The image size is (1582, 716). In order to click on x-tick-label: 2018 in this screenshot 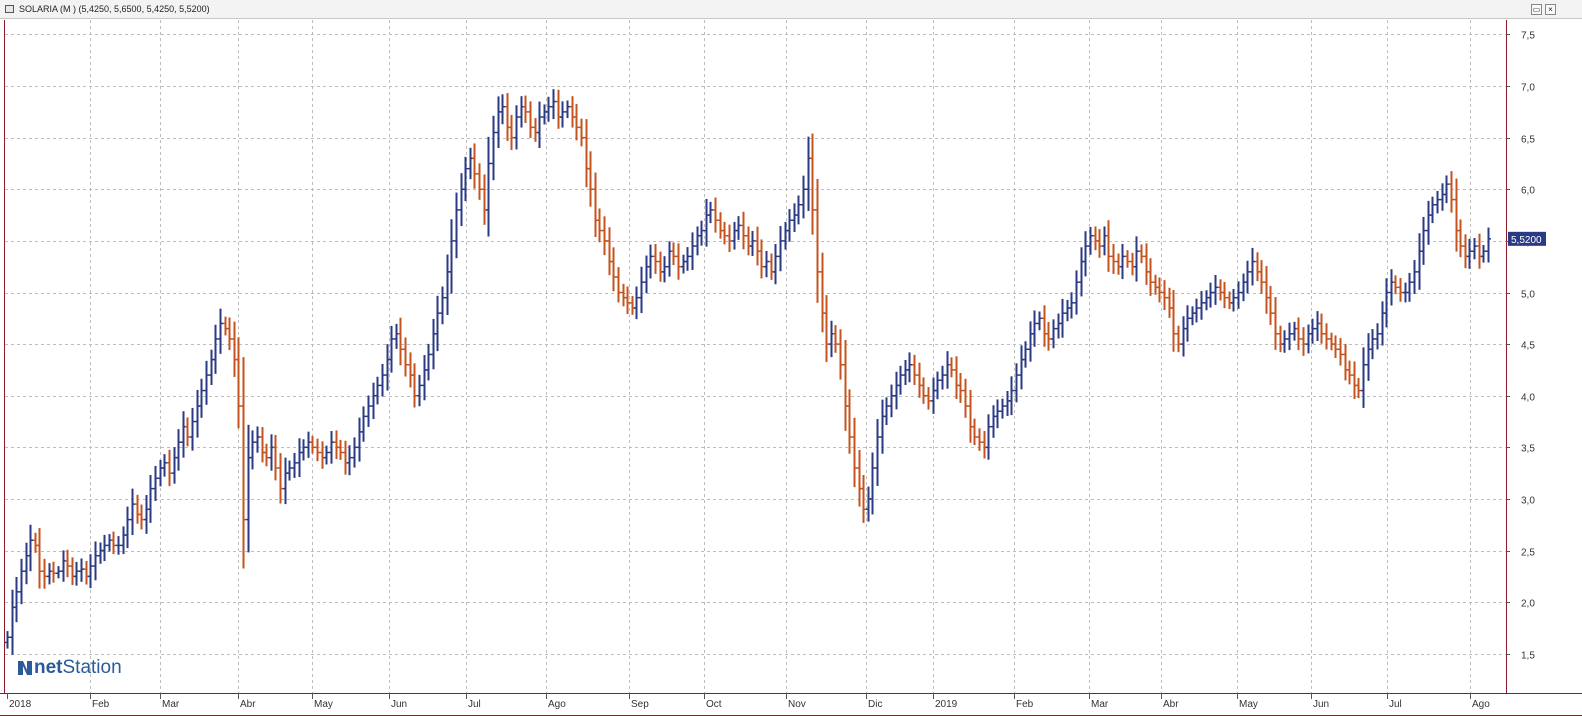, I will do `click(20, 704)`.